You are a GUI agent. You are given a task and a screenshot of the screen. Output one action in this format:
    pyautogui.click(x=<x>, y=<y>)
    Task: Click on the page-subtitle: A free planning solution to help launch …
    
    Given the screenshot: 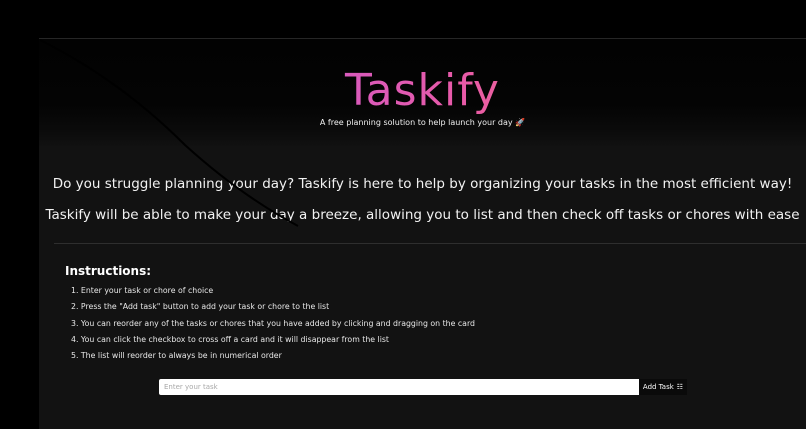 What is the action you would take?
    pyautogui.click(x=422, y=122)
    